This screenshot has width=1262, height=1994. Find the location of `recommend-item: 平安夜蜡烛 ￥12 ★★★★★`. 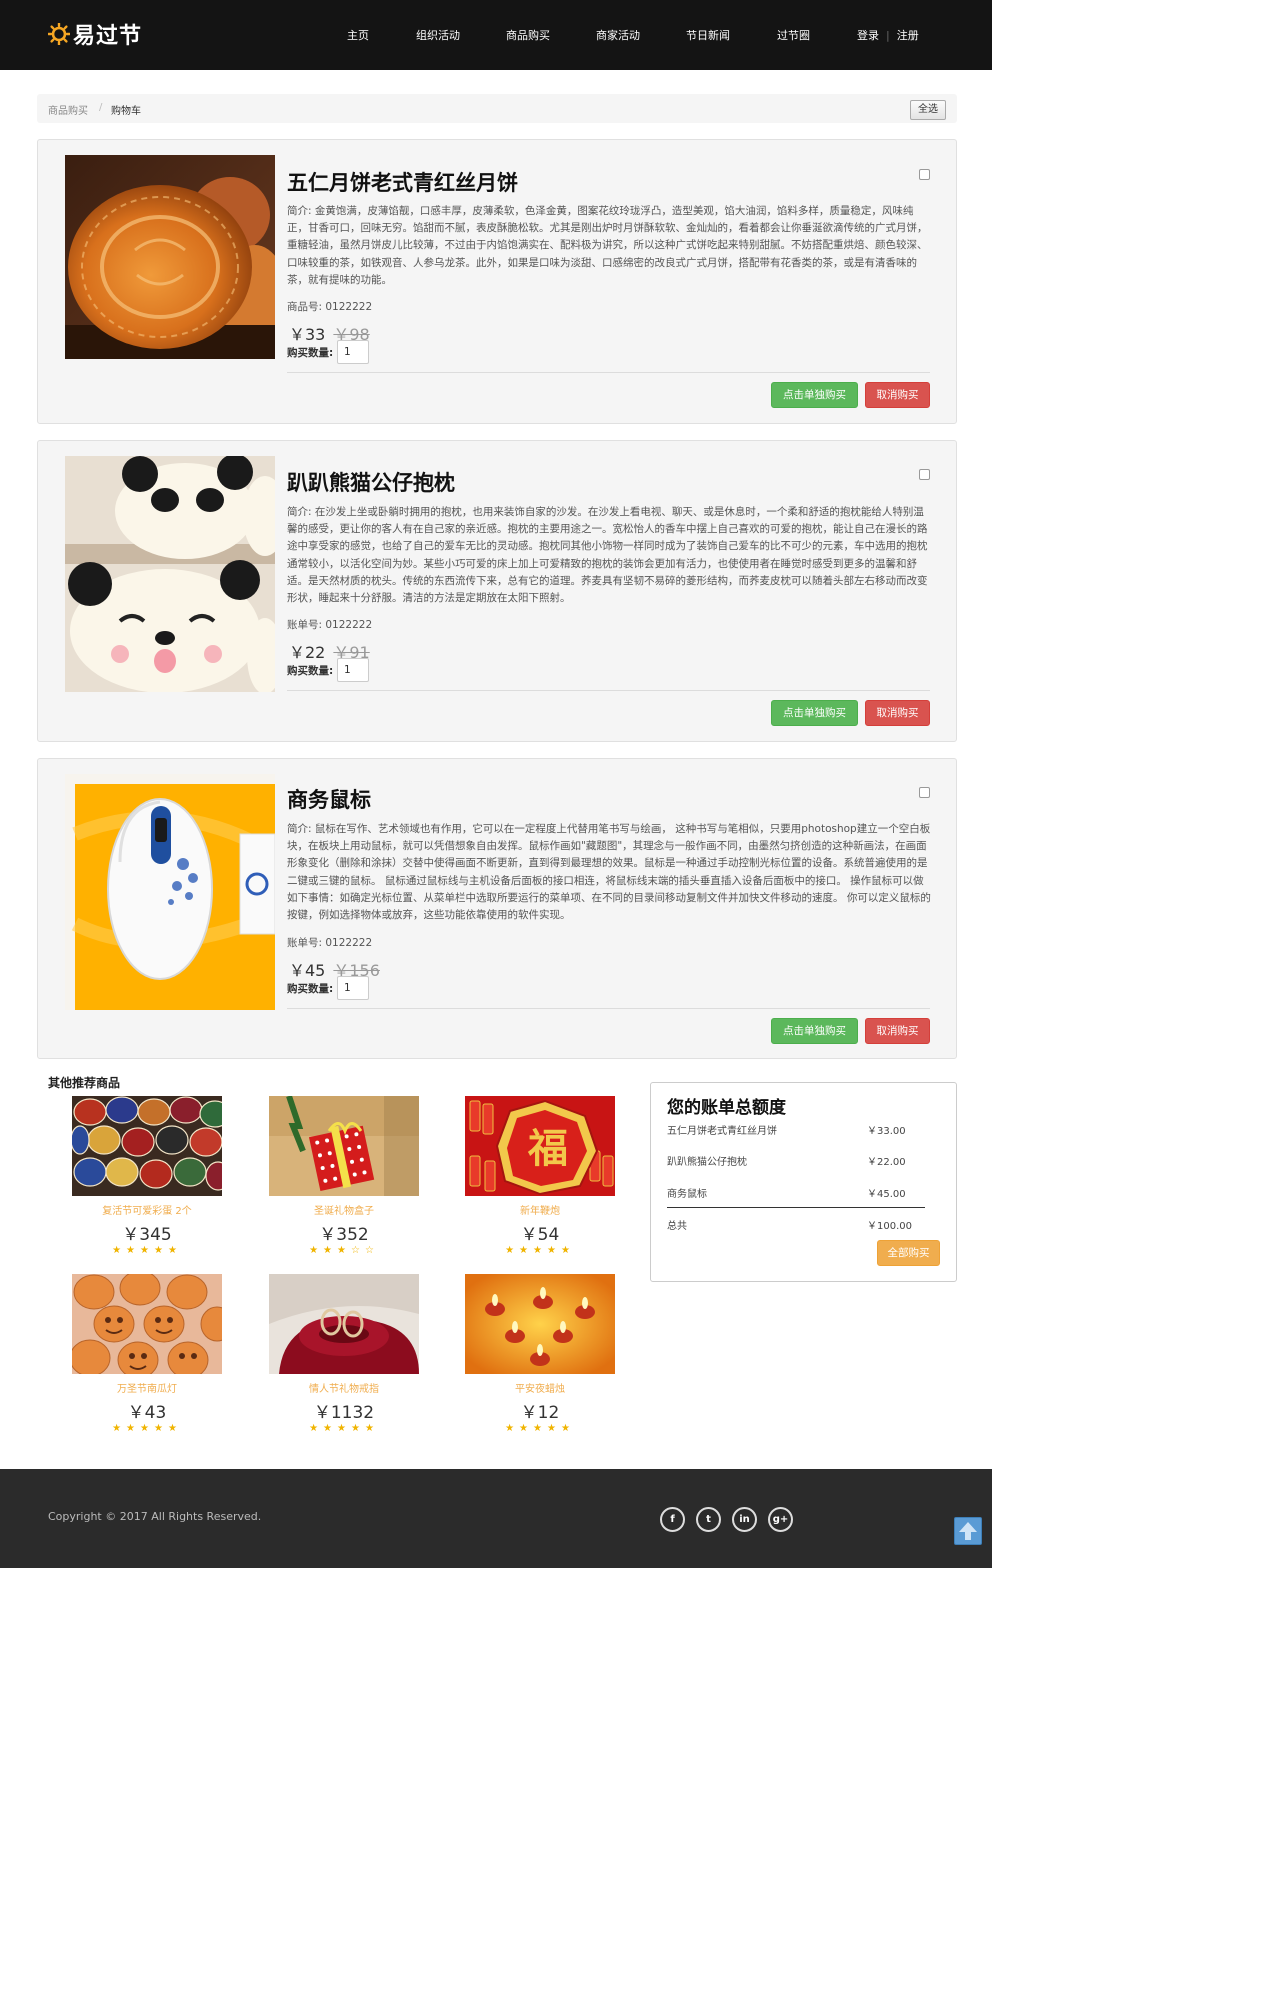

recommend-item: 平安夜蜡烛 ￥12 ★★★★★ is located at coordinates (540, 1354).